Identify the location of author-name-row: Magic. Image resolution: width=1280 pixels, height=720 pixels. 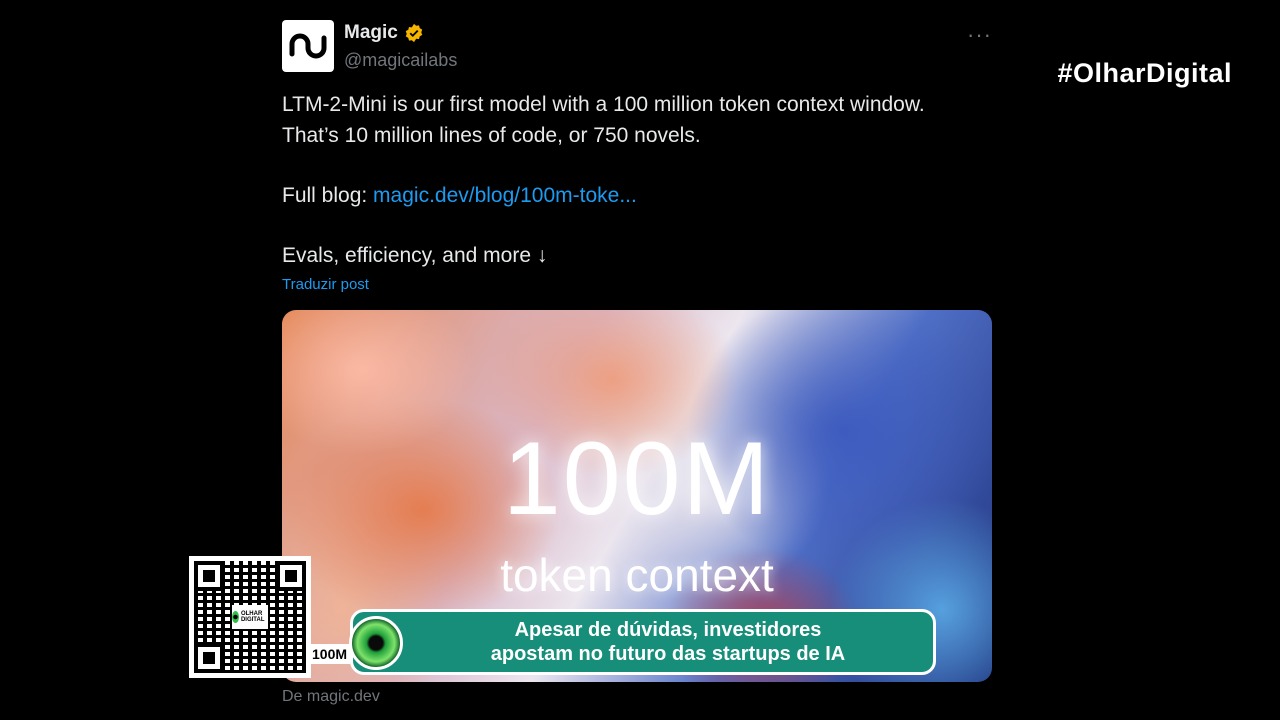
(384, 33).